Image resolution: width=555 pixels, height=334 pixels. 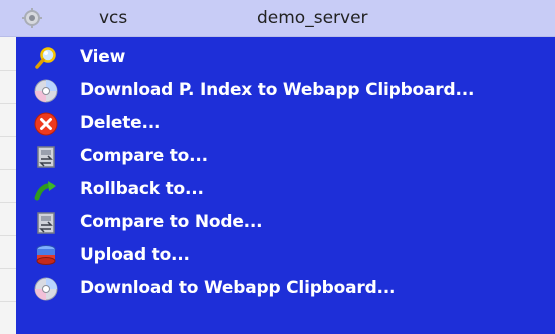 What do you see at coordinates (103, 57) in the screenshot?
I see `menu-item-label: View` at bounding box center [103, 57].